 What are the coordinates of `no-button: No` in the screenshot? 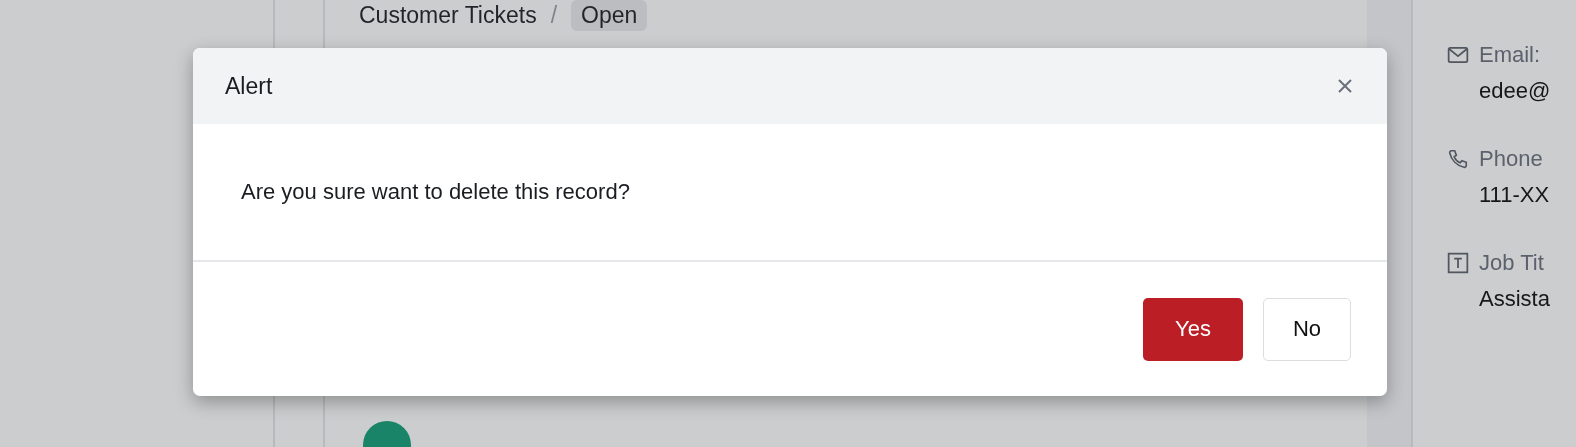 It's located at (1307, 329).